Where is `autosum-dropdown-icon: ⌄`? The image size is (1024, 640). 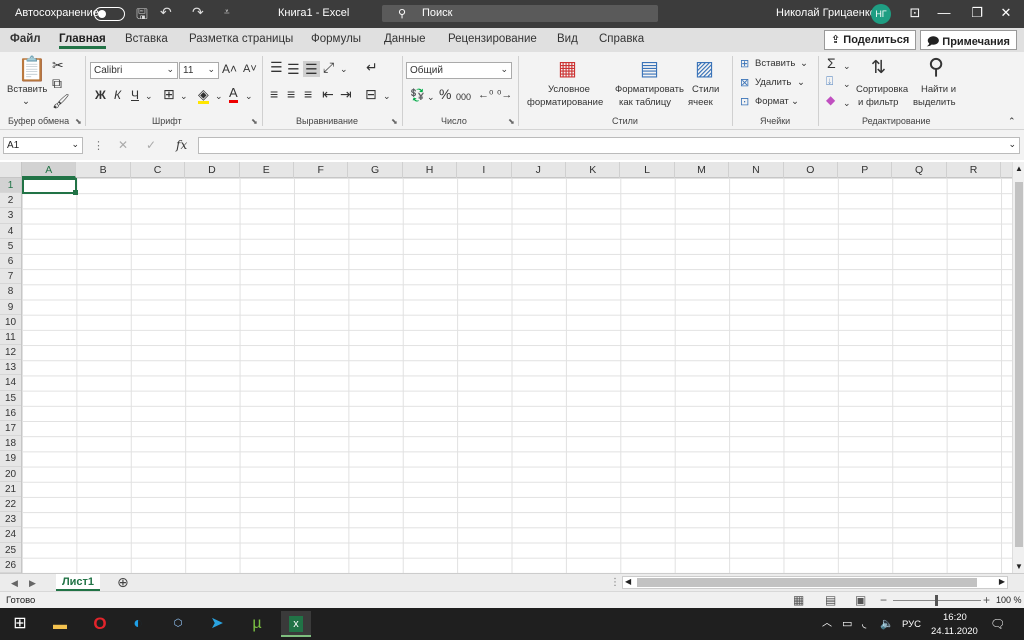
autosum-dropdown-icon: ⌄ is located at coordinates (847, 66).